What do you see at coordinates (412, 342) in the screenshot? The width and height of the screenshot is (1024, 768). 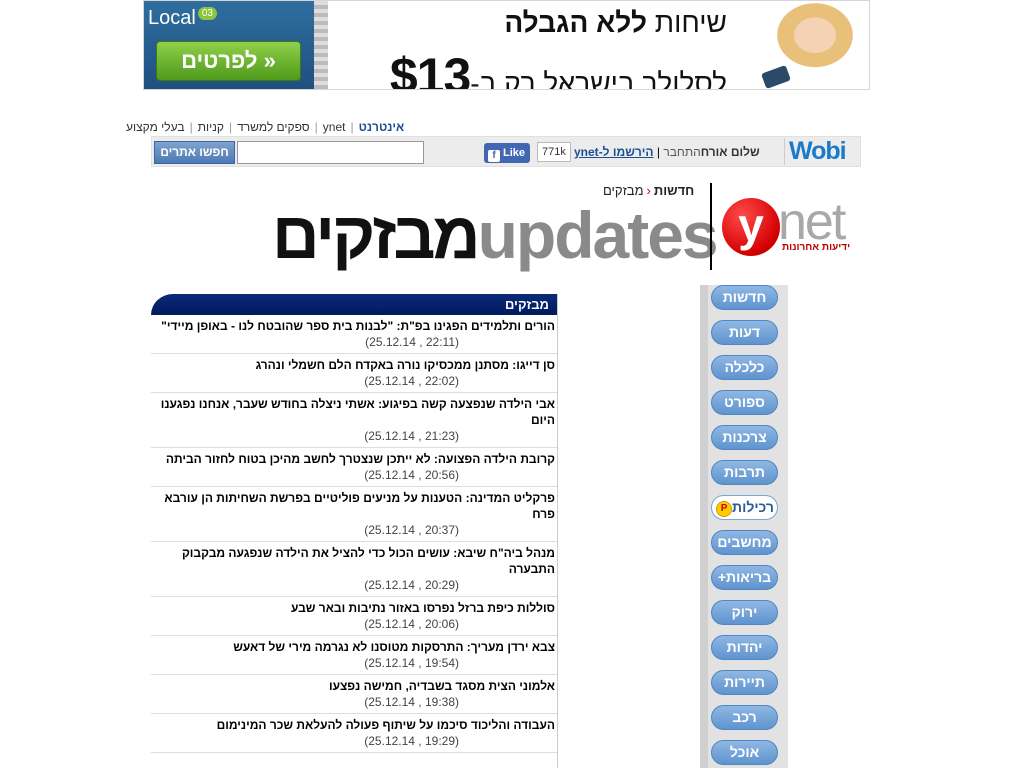 I see `news-item-time: (25.12.14 , 22:11)` at bounding box center [412, 342].